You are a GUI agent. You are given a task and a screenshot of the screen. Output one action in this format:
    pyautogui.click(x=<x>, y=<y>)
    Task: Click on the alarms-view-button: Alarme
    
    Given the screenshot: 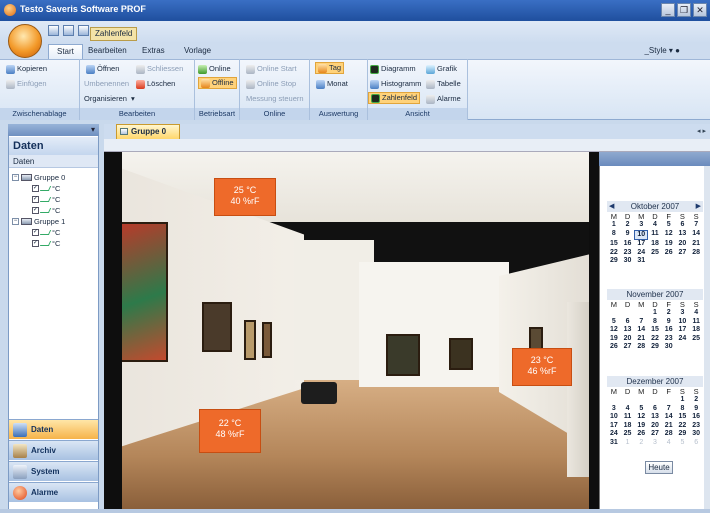 What is the action you would take?
    pyautogui.click(x=443, y=99)
    